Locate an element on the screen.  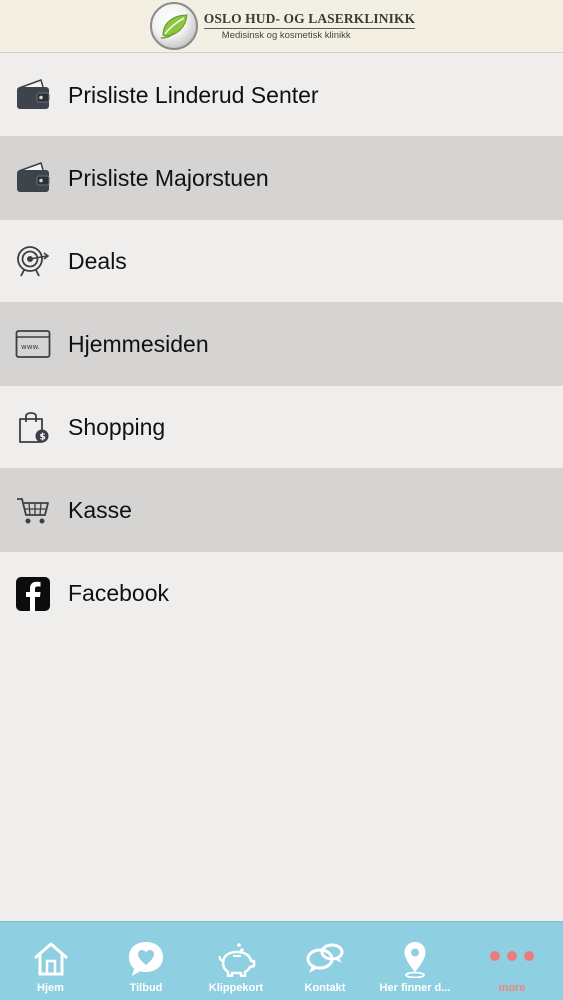
tab-tilbud: Tilbud is located at coordinates (146, 961).